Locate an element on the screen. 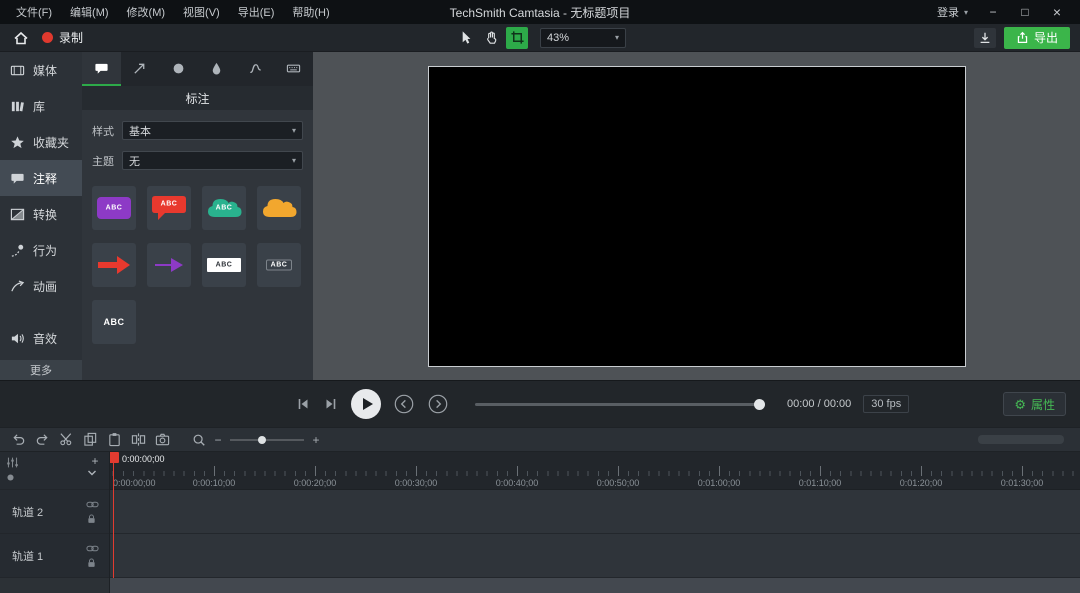 This screenshot has height=593, width=1080. download-button is located at coordinates (984, 37).